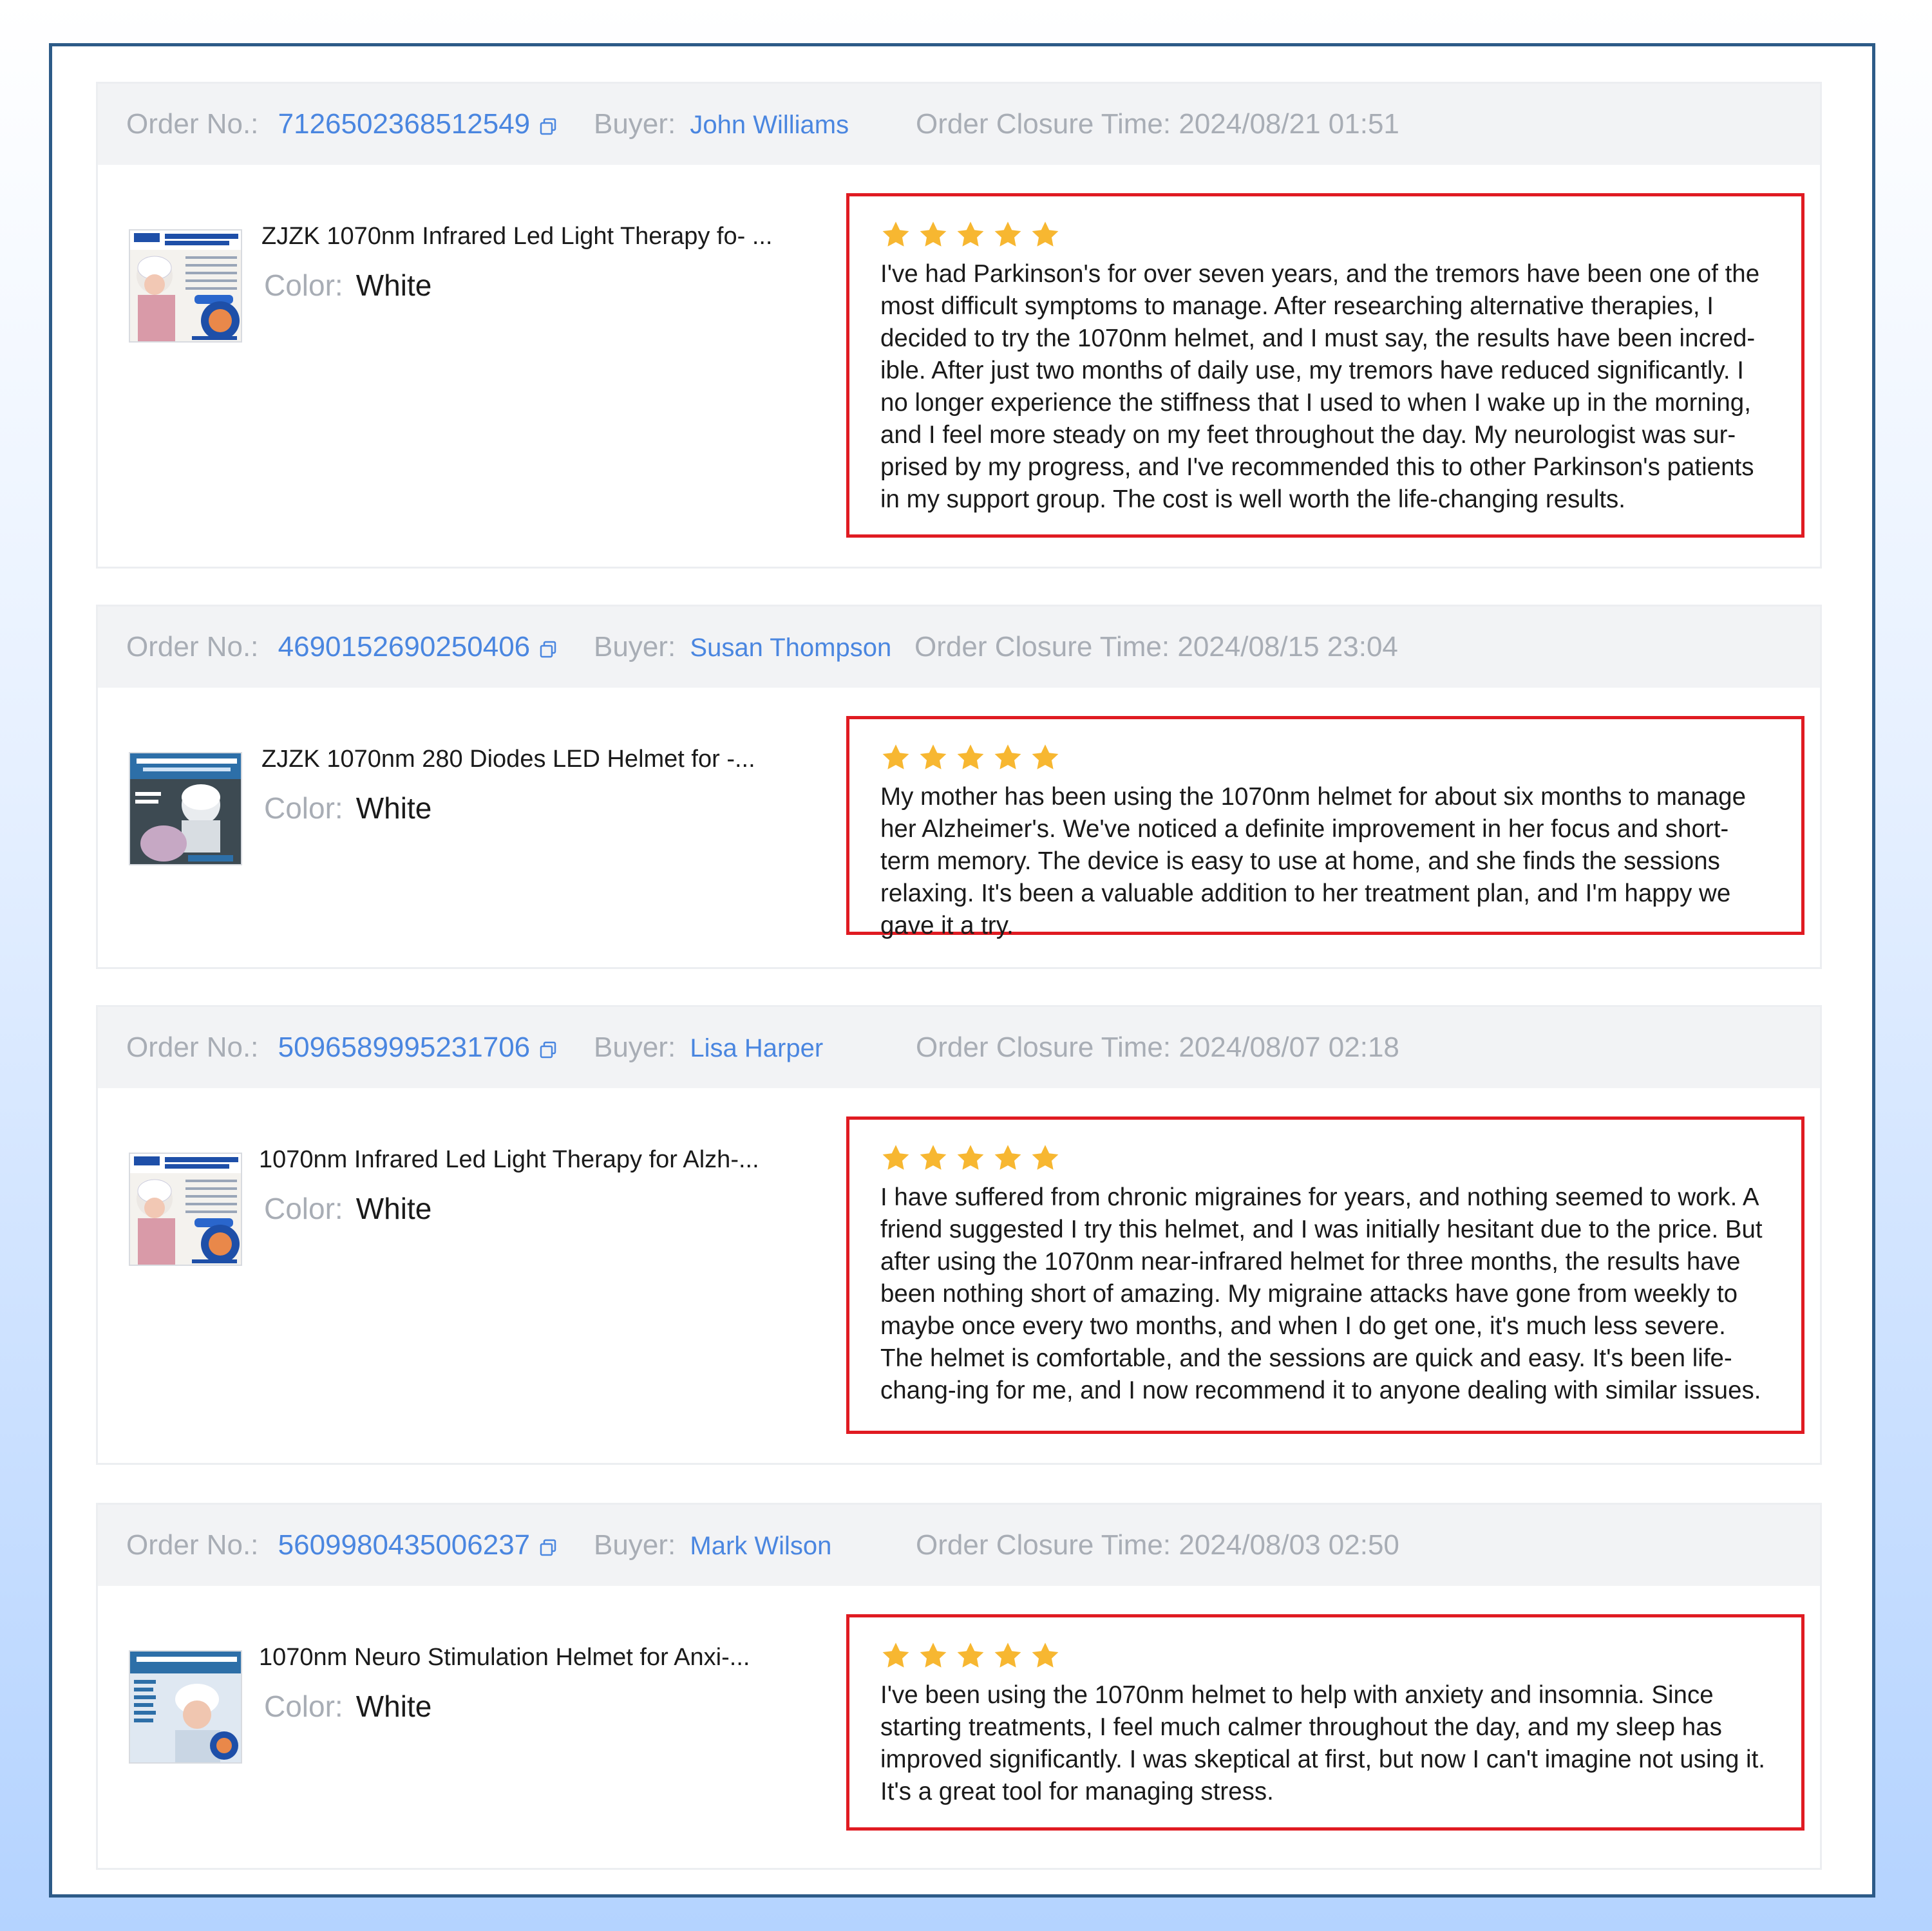 The width and height of the screenshot is (1932, 1931). I want to click on closure-time: 2024/08/03 02:50, so click(1289, 1545).